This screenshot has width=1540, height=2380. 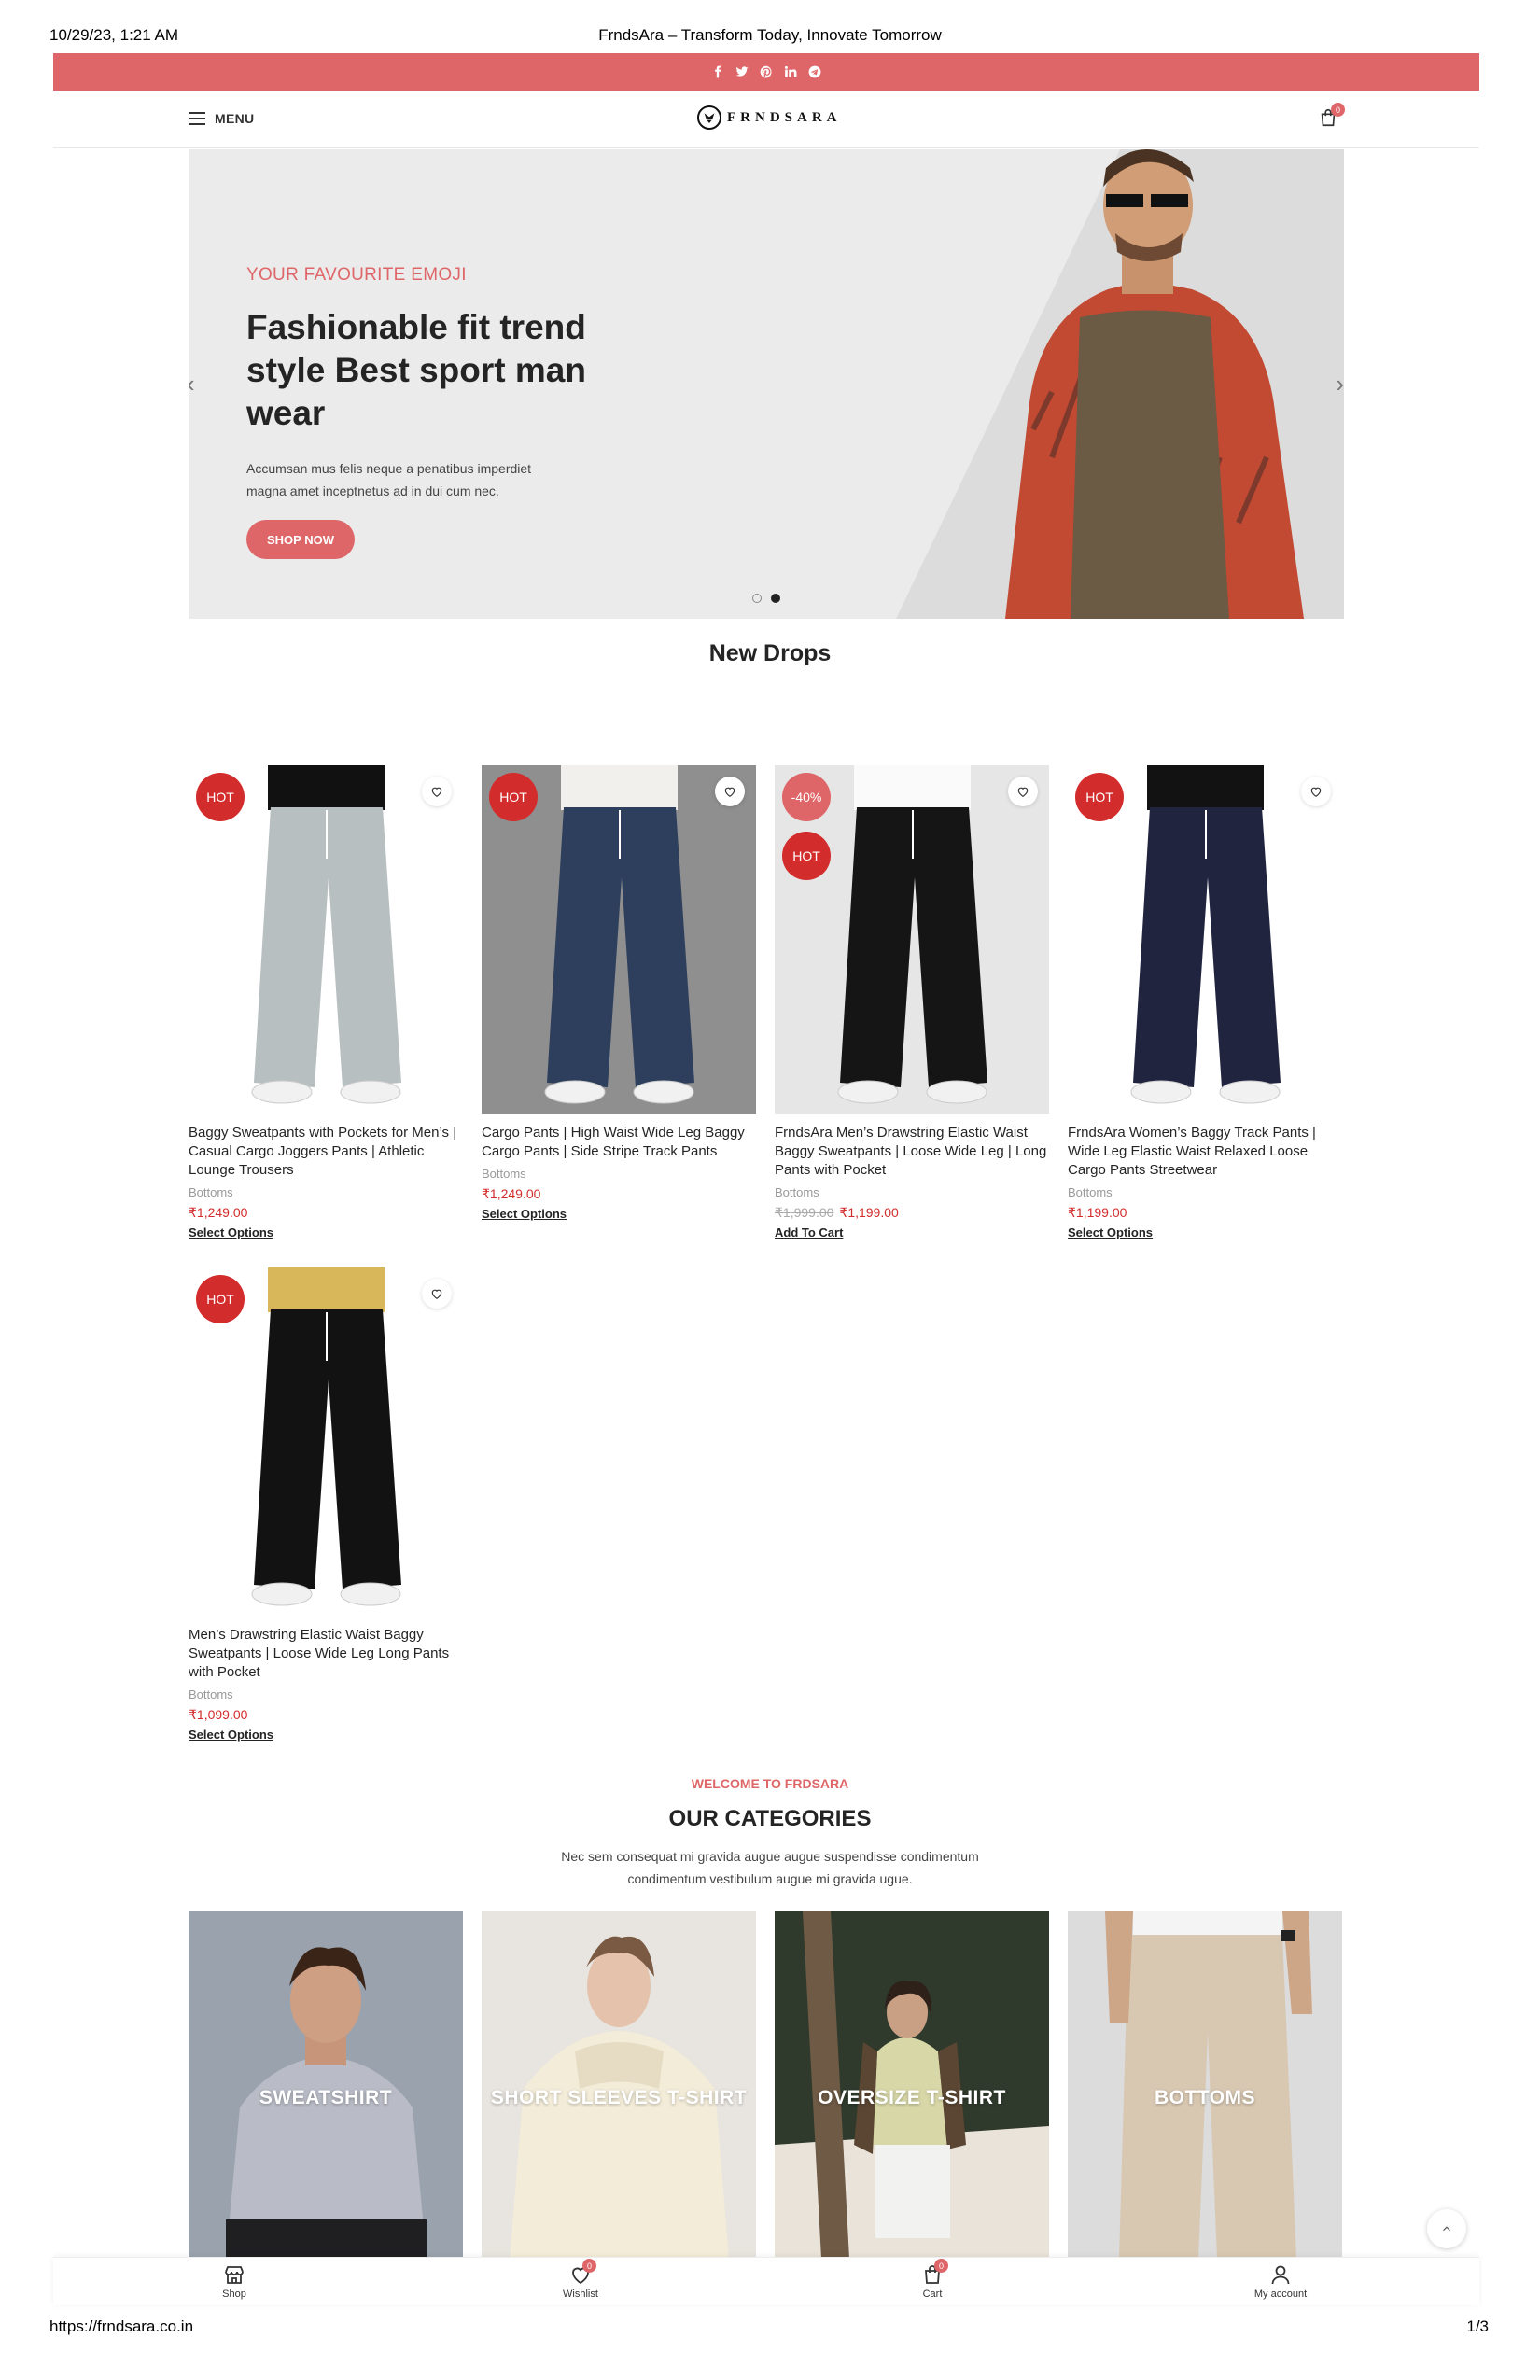 I want to click on category-card-oversize-tshirt: OVERSIZE T-SHIRT, so click(x=912, y=2085).